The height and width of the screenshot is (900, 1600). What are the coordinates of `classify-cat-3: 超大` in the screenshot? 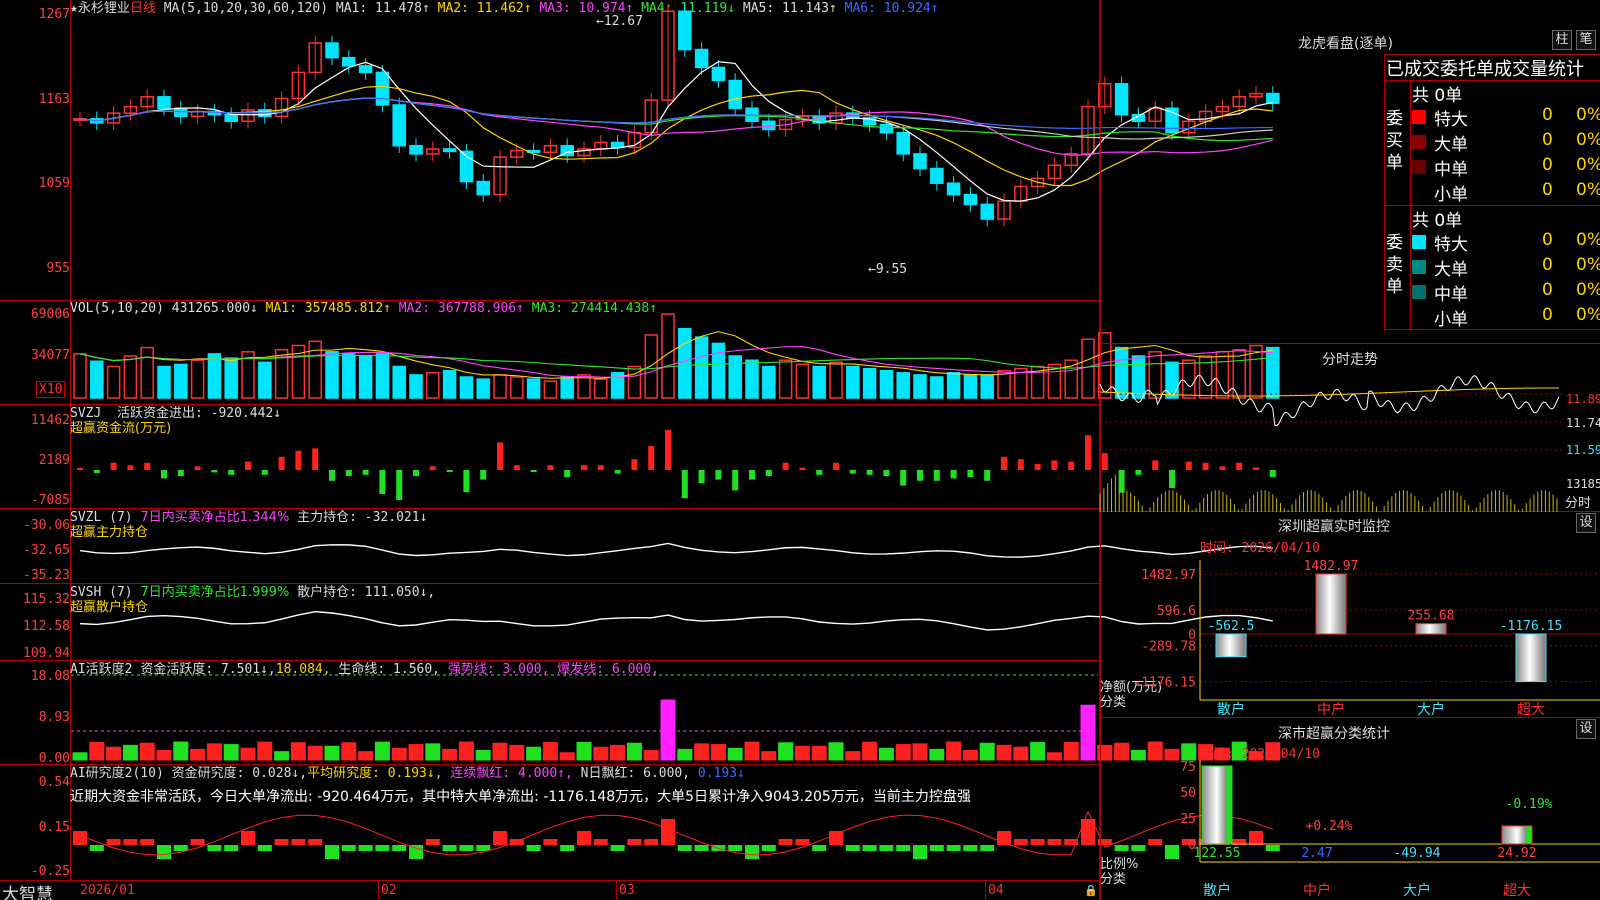 It's located at (1517, 891).